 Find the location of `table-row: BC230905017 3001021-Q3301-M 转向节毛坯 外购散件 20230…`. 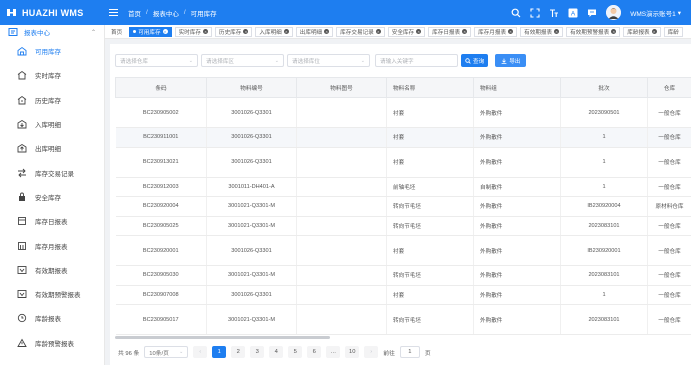

table-row: BC230905017 3001021-Q3301-M 转向节毛坯 外购散件 20230… is located at coordinates (403, 319).